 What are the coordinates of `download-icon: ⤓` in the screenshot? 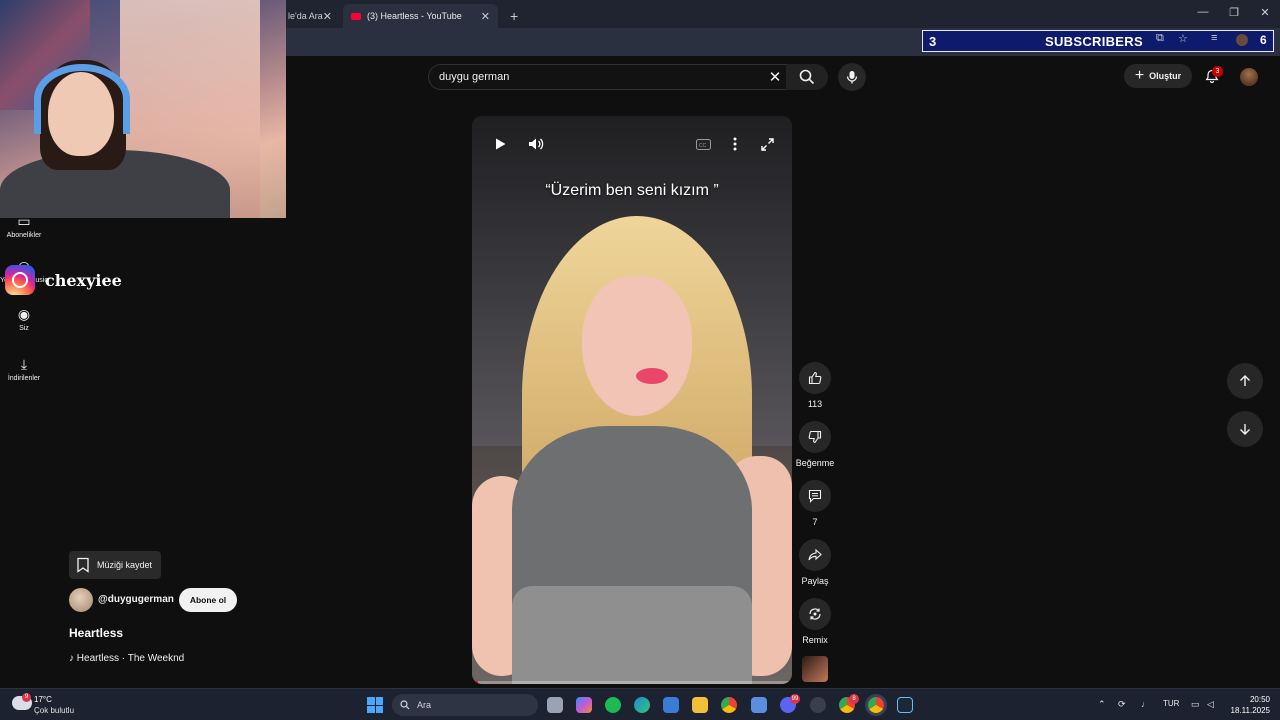 It's located at (24, 364).